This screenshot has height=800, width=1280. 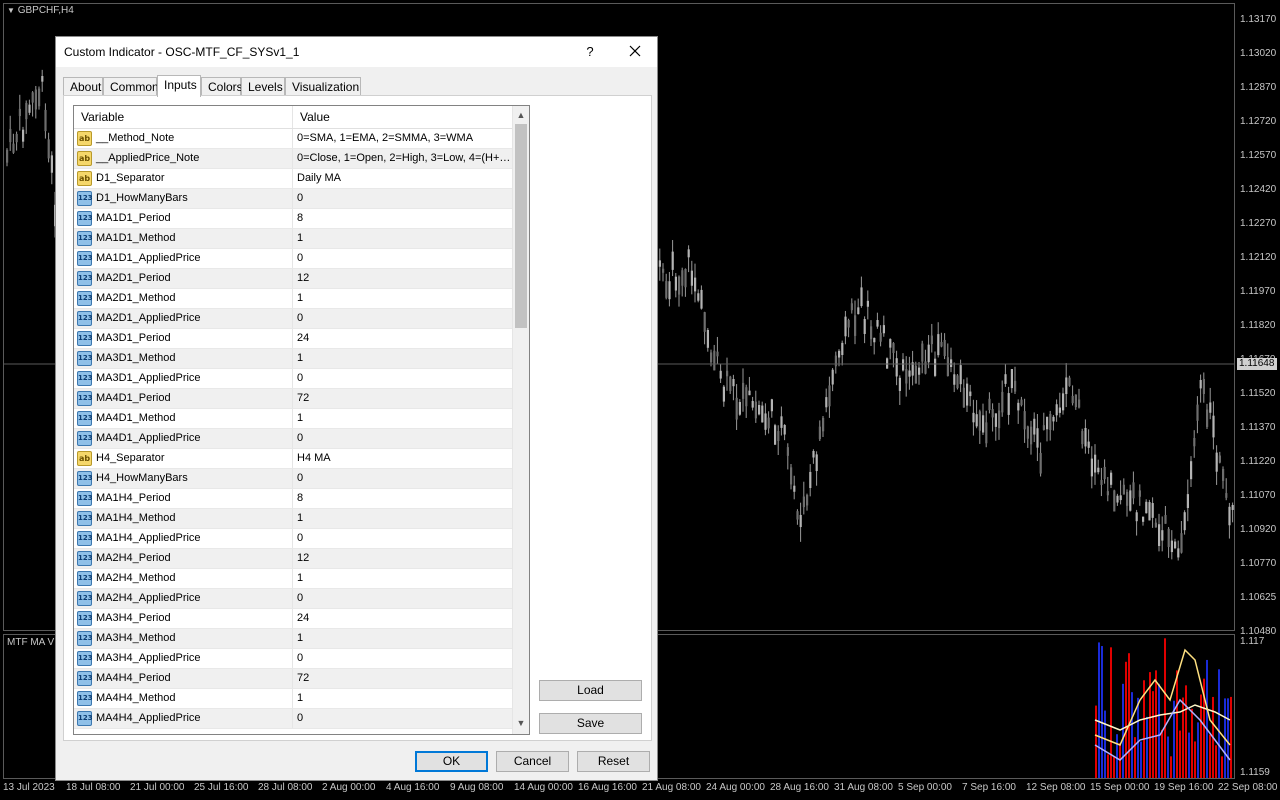 I want to click on variable-cell: 123 MA2H4_Method, so click(x=183, y=578).